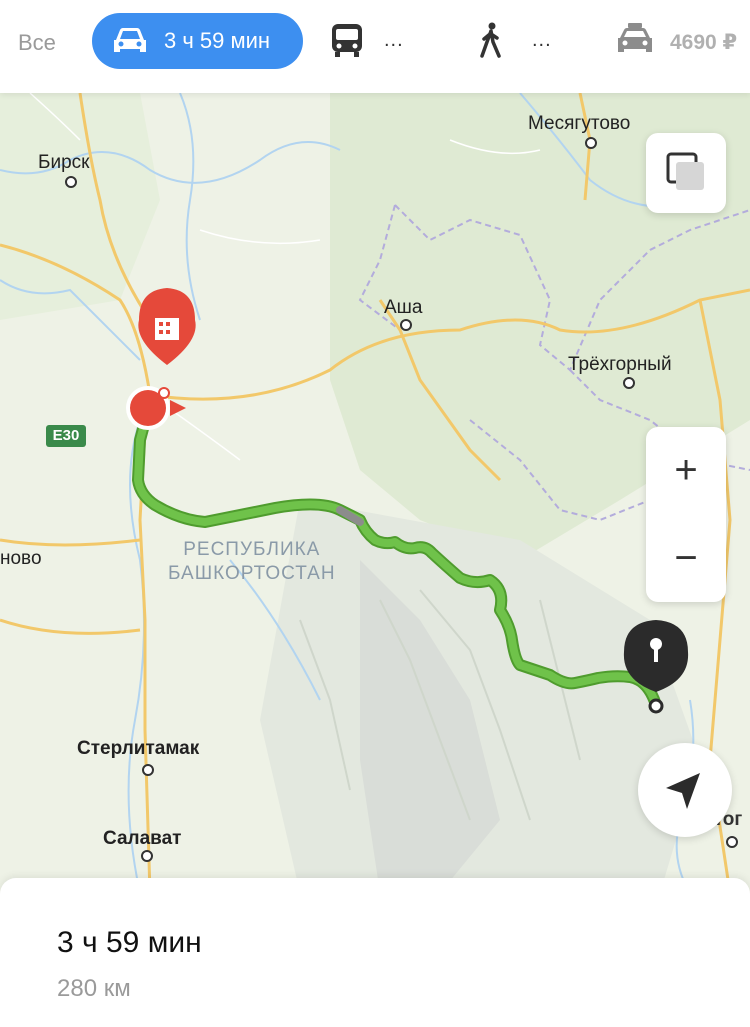 The width and height of the screenshot is (750, 1027). I want to click on mode-car-tab: 3 ч 59 мин, so click(197, 41).